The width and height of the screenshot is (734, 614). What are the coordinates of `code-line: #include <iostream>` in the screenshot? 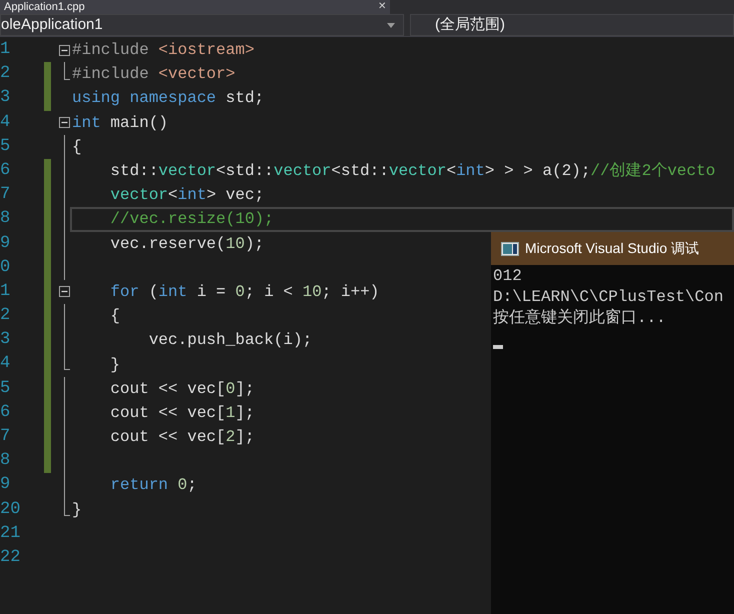 It's located at (163, 51).